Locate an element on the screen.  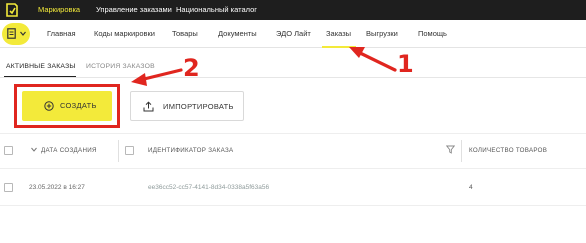
nav-item-documents: Документы is located at coordinates (237, 34).